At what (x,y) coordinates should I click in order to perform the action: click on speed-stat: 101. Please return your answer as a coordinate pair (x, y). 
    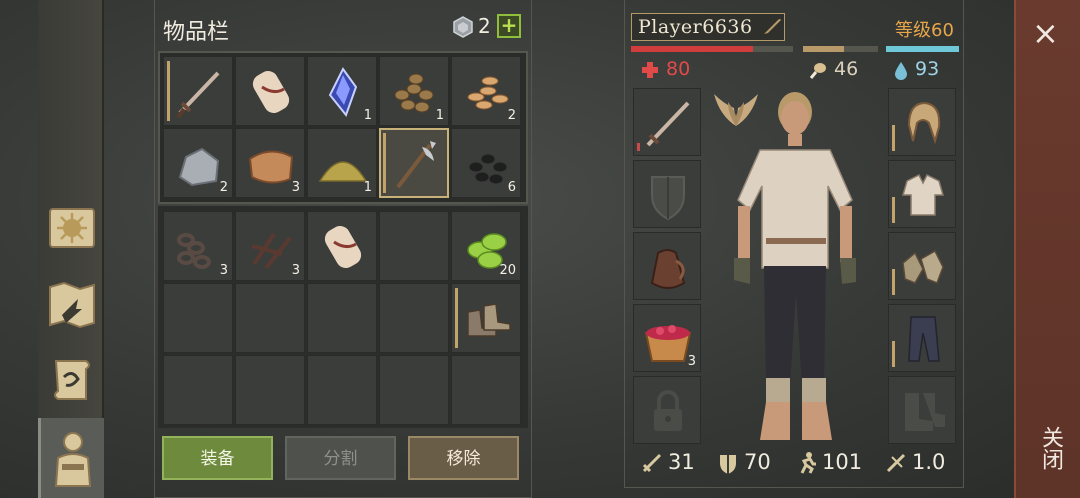
    Looking at the image, I should click on (828, 462).